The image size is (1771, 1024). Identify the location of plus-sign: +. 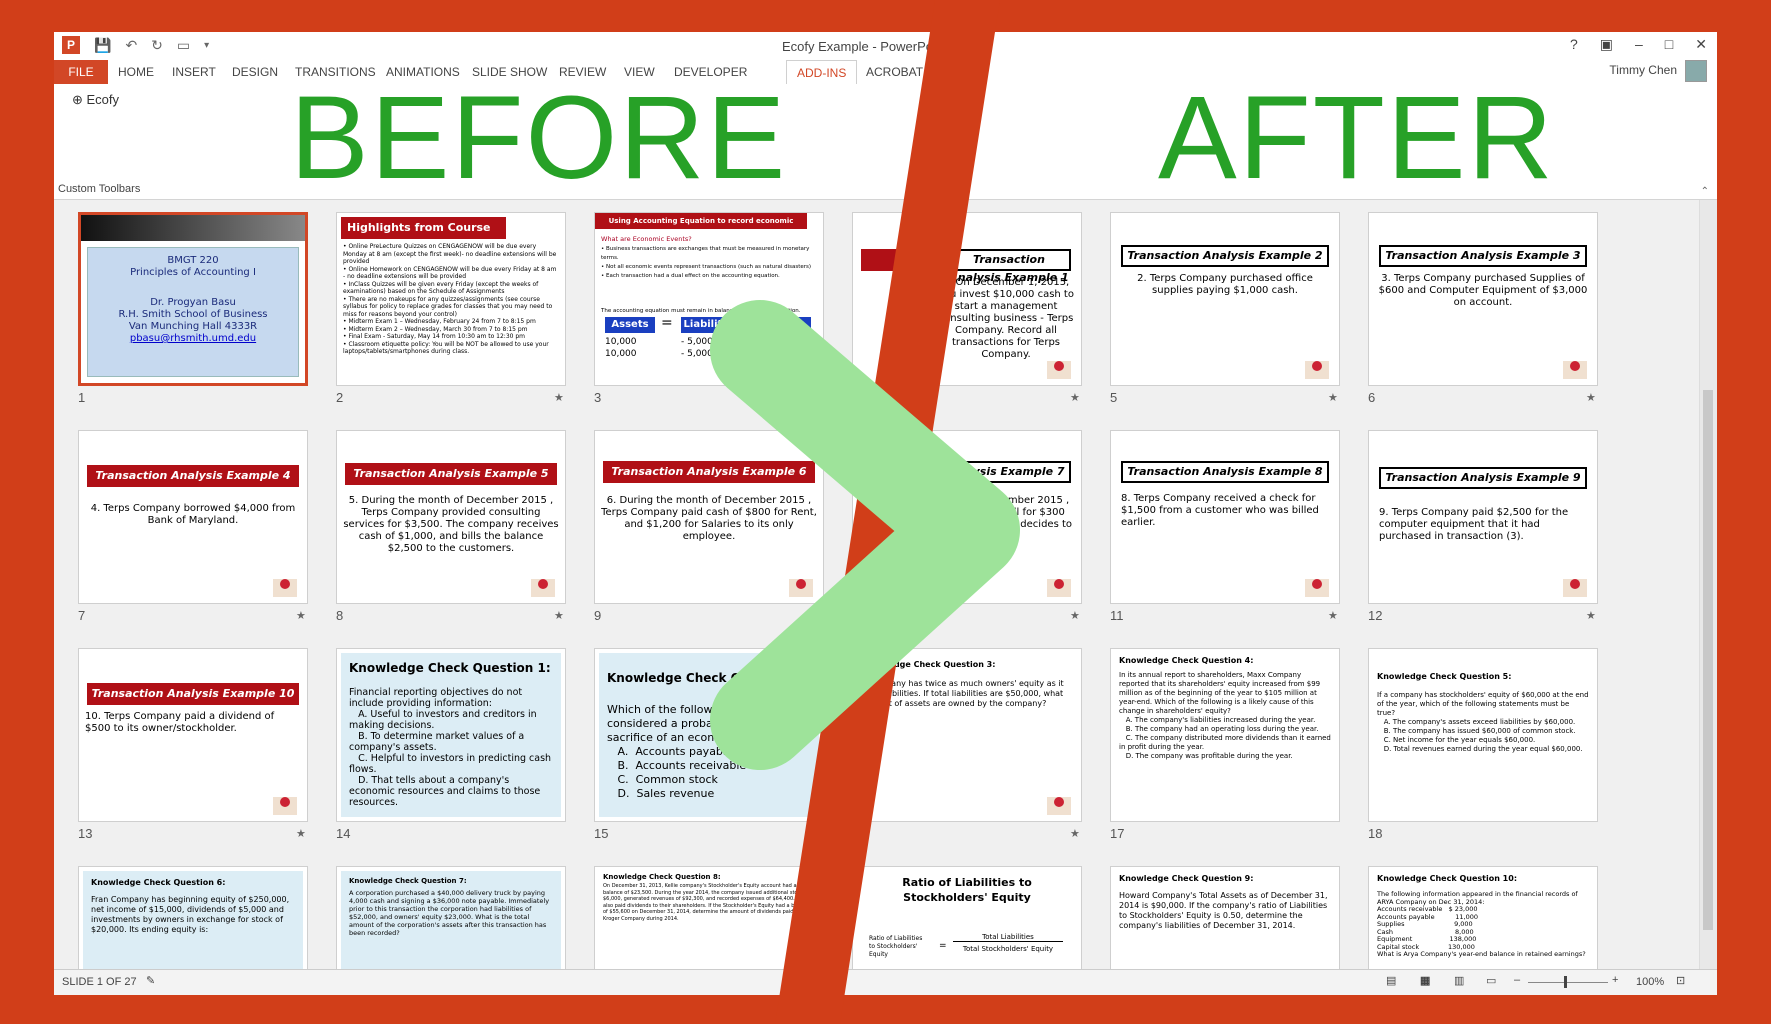
(751, 323).